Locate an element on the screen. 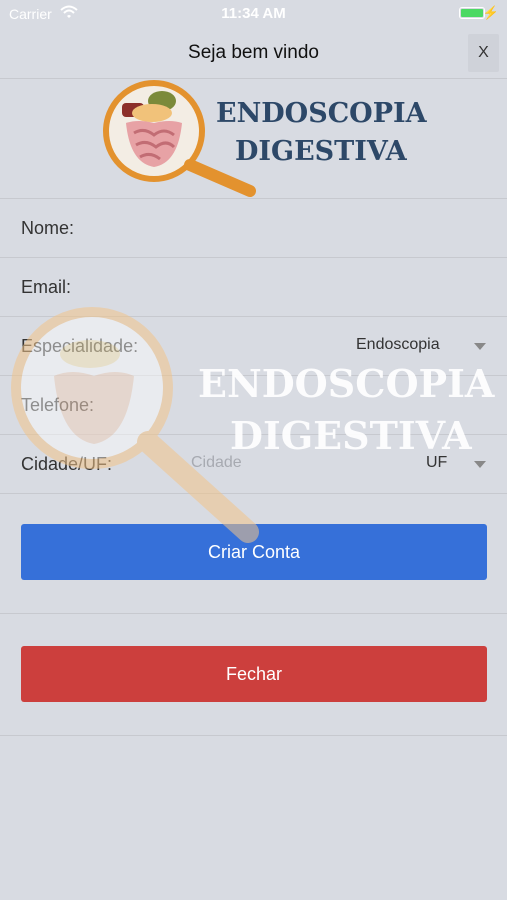  logo-line-2: DIGESTIVA is located at coordinates (321, 151).